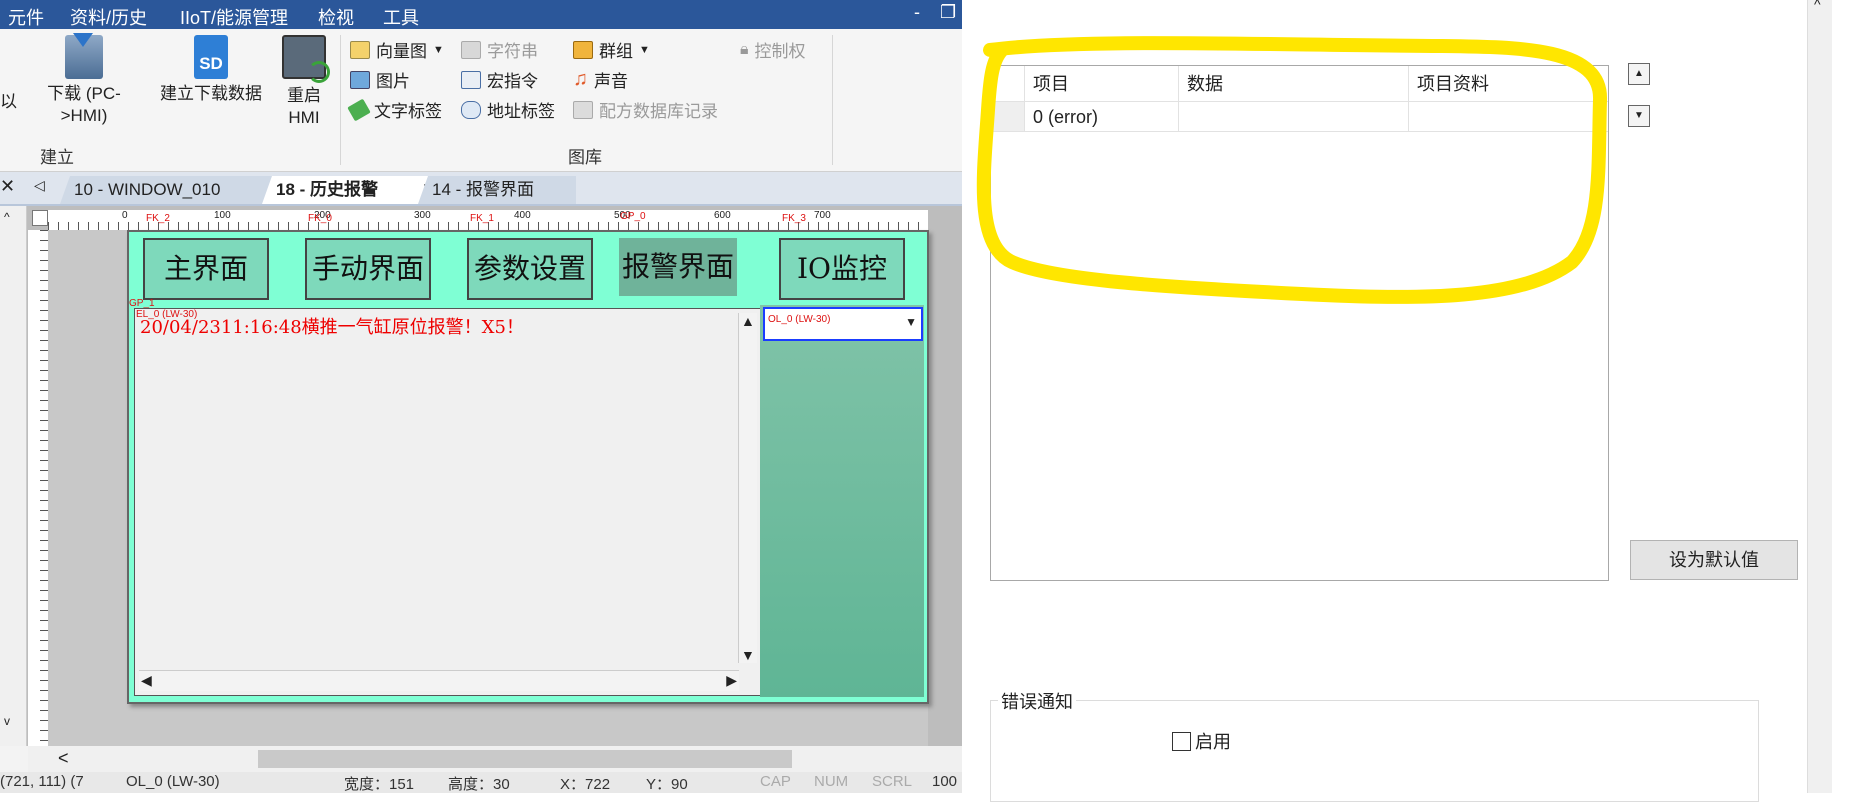 The width and height of the screenshot is (1849, 802). I want to click on text-tag-icon, so click(359, 109).